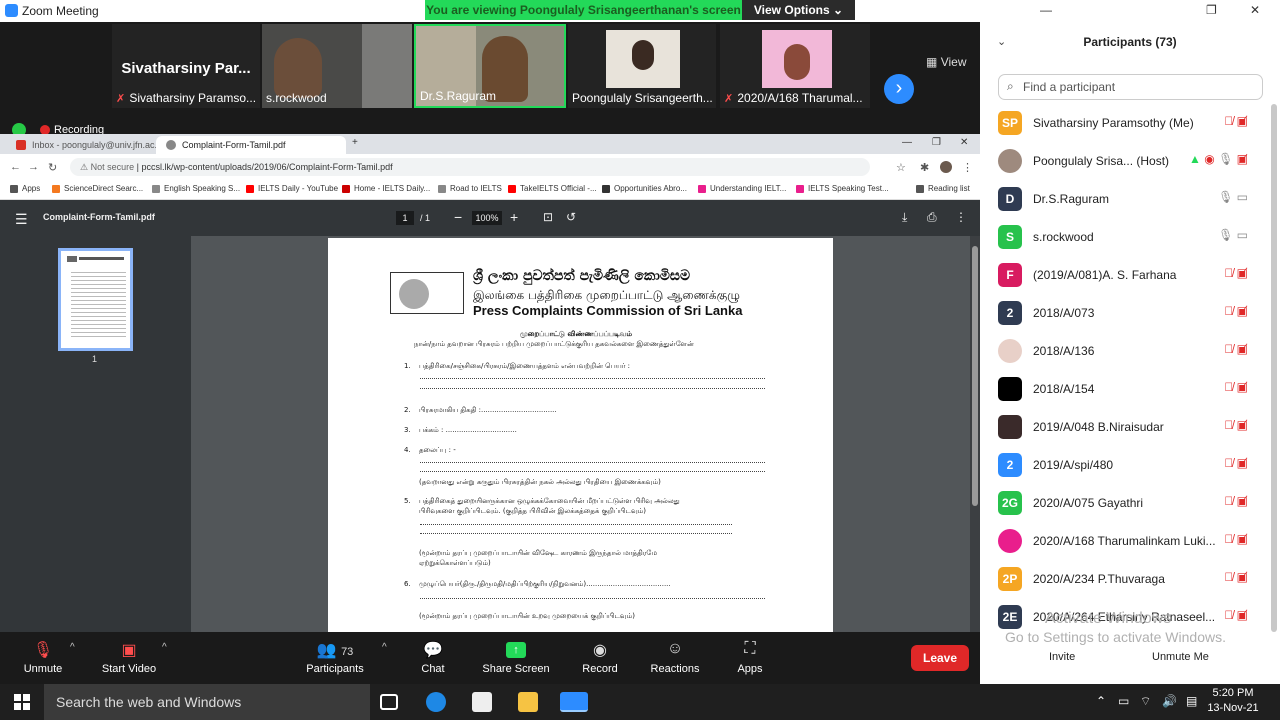  Describe the element at coordinates (548, 217) in the screenshot. I see `fit-page-icon: ⊡` at that location.